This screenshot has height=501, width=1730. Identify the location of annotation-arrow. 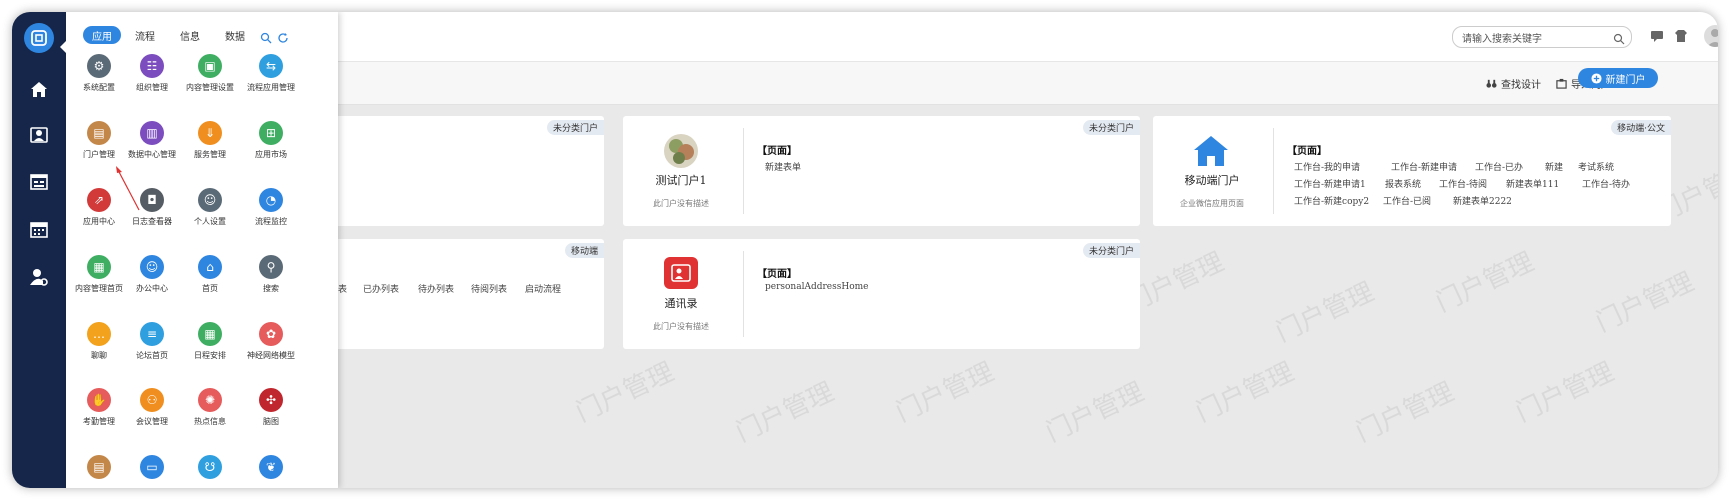
(128, 188).